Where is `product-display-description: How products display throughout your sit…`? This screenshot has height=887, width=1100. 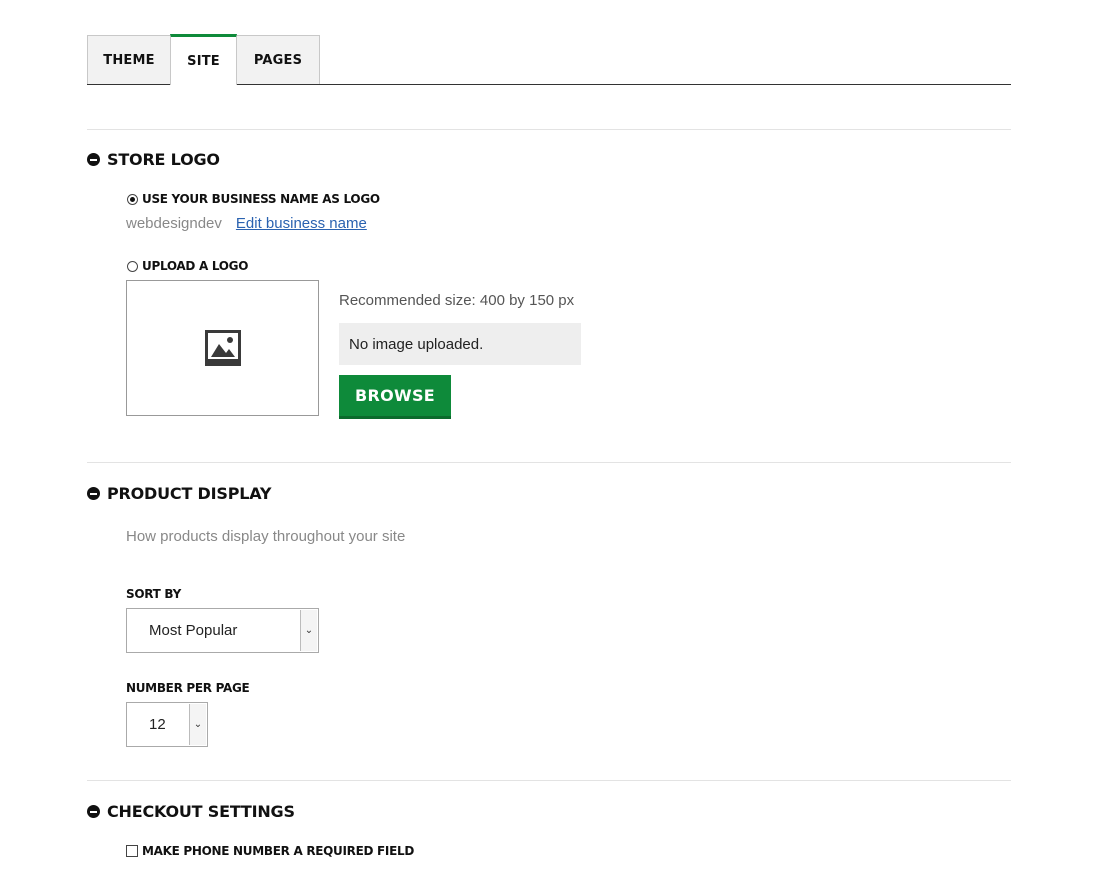
product-display-description: How products display throughout your sit… is located at coordinates (266, 536).